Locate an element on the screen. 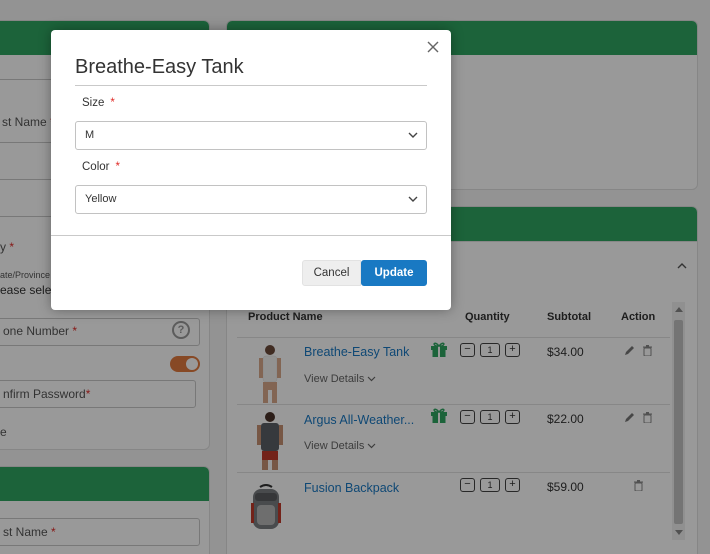 This screenshot has width=710, height=554. footer-divider is located at coordinates (251, 235).